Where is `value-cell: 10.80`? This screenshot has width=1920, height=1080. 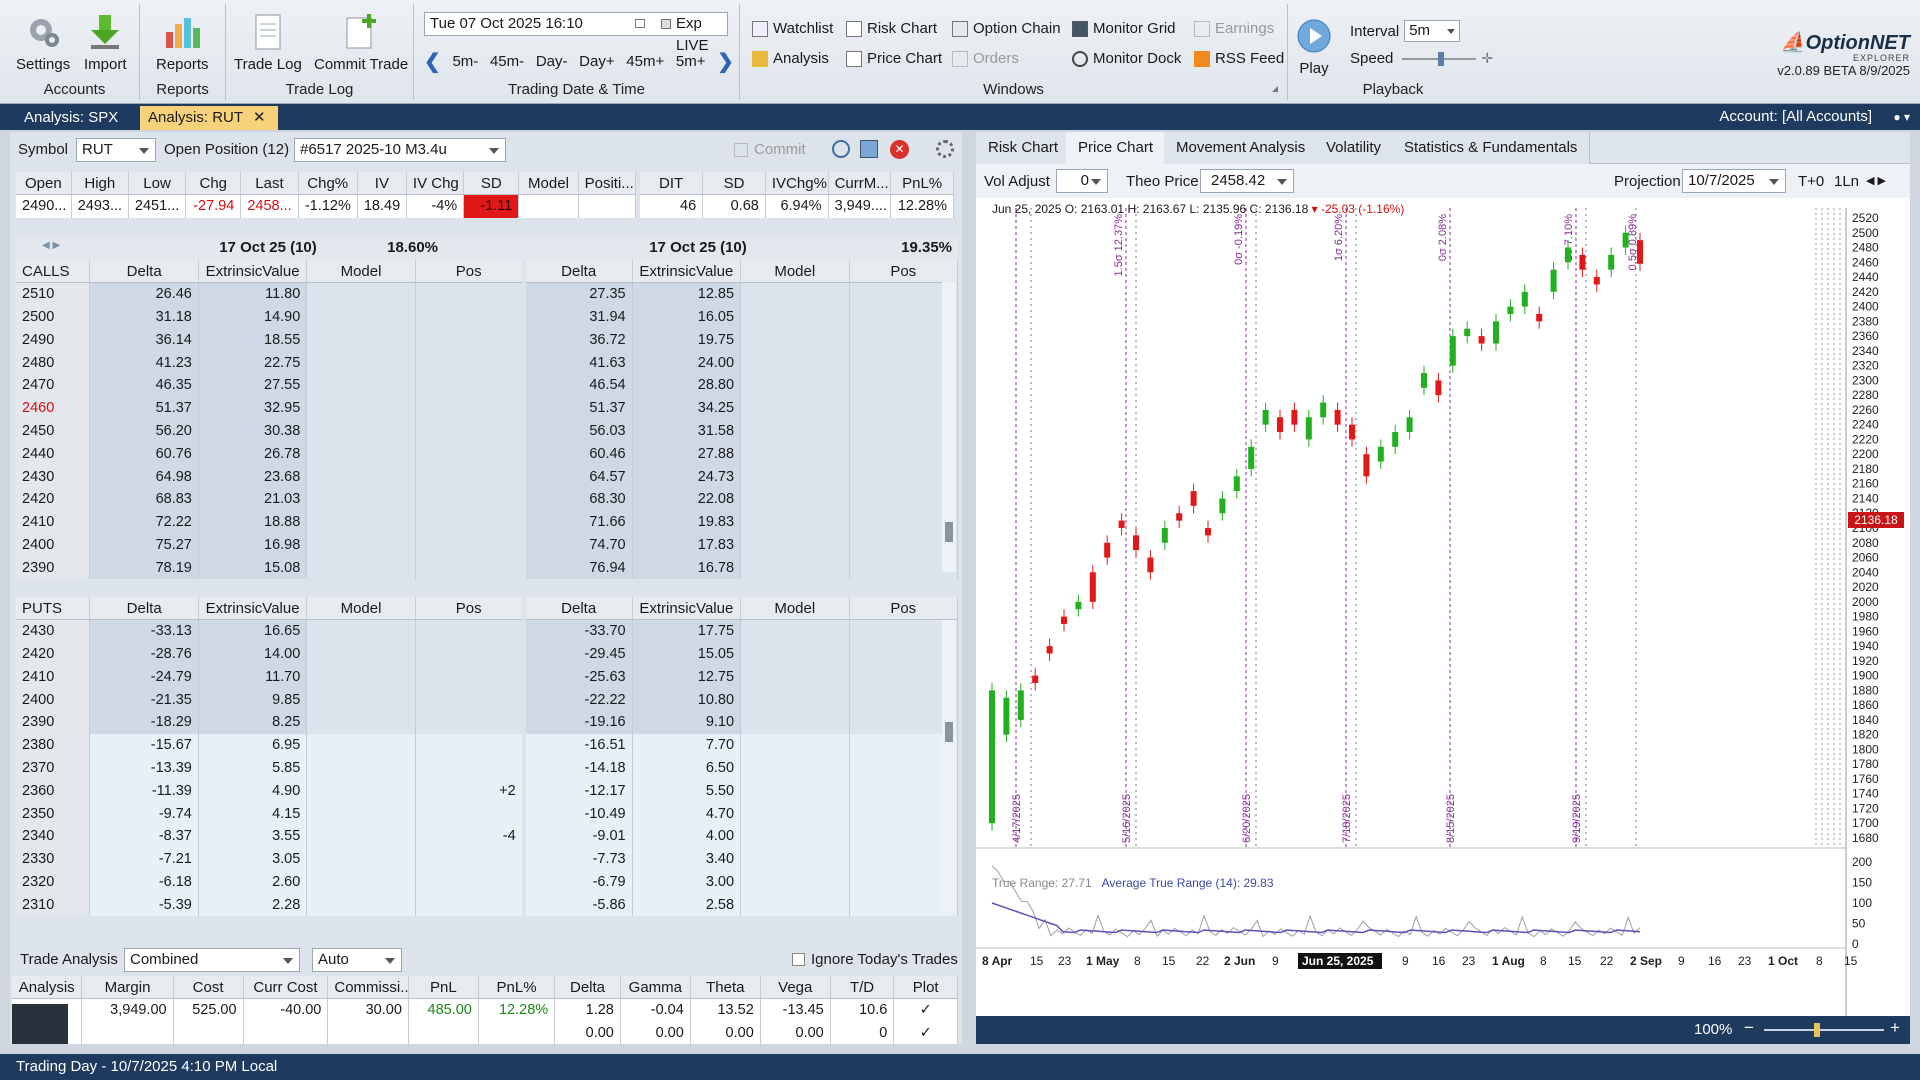 value-cell: 10.80 is located at coordinates (687, 699).